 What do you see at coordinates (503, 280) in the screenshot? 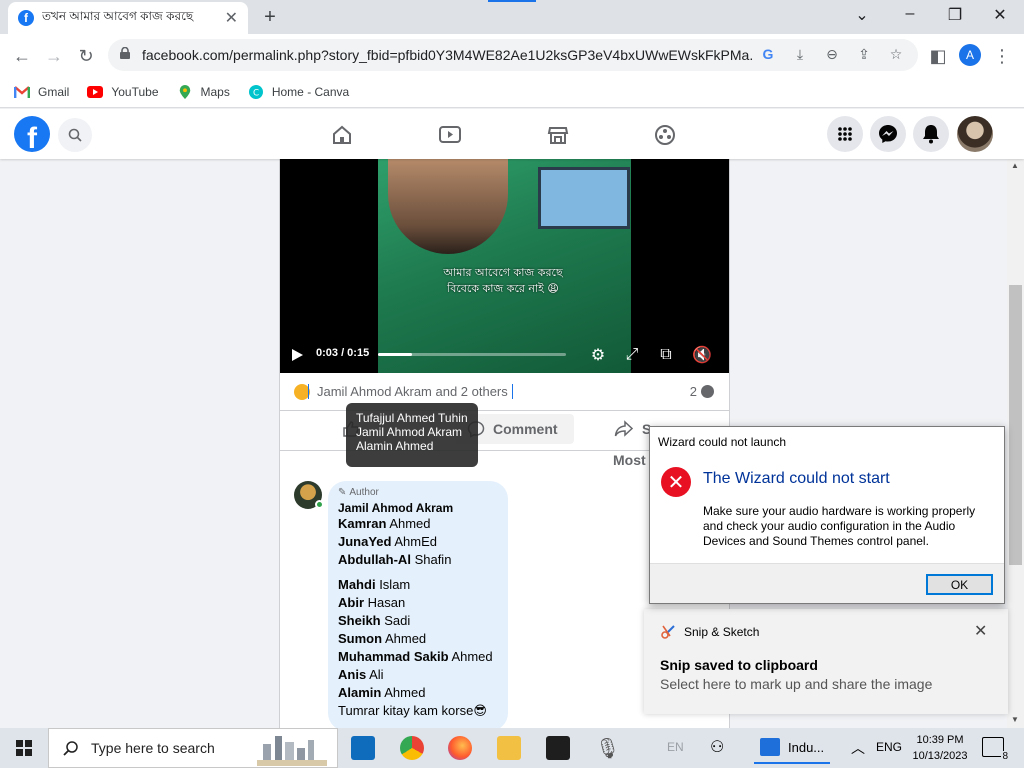
I see `video-caption: আমার আবেগে কাজ করছে বিবেকে কাজ করে নাই 😩` at bounding box center [503, 280].